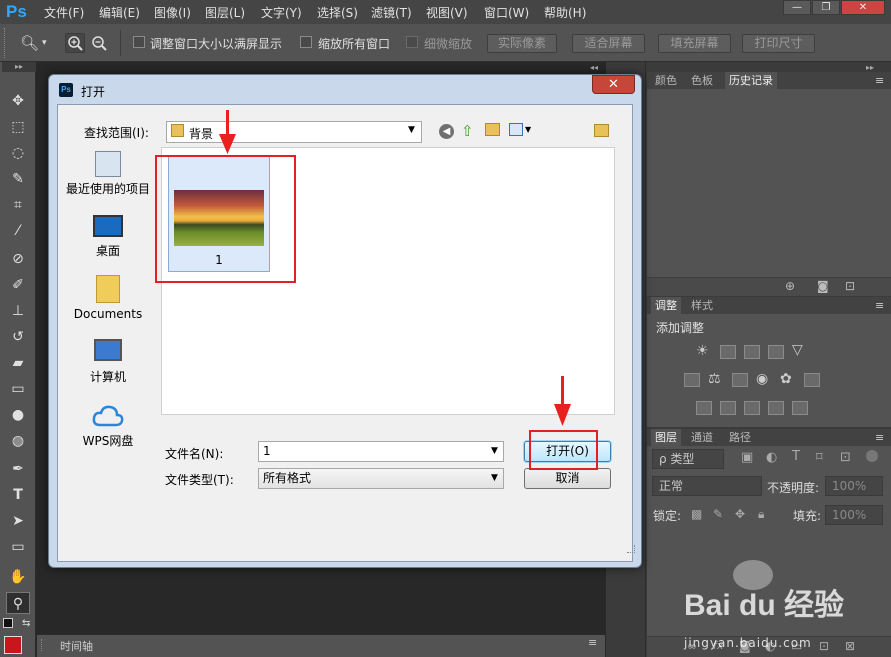  Describe the element at coordinates (18, 231) in the screenshot. I see `eyedropper-tool-icon: ⁄` at that location.